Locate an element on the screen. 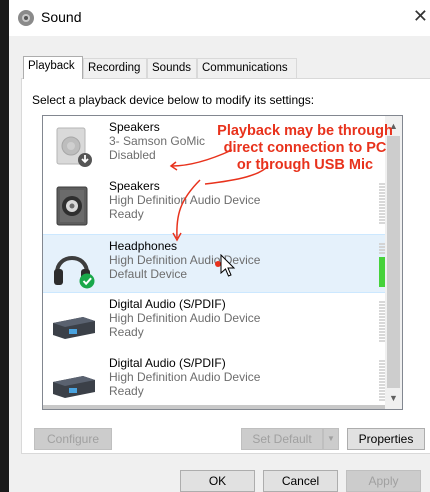 The height and width of the screenshot is (492, 430). title-bar: Sound ✕ is located at coordinates (219, 18).